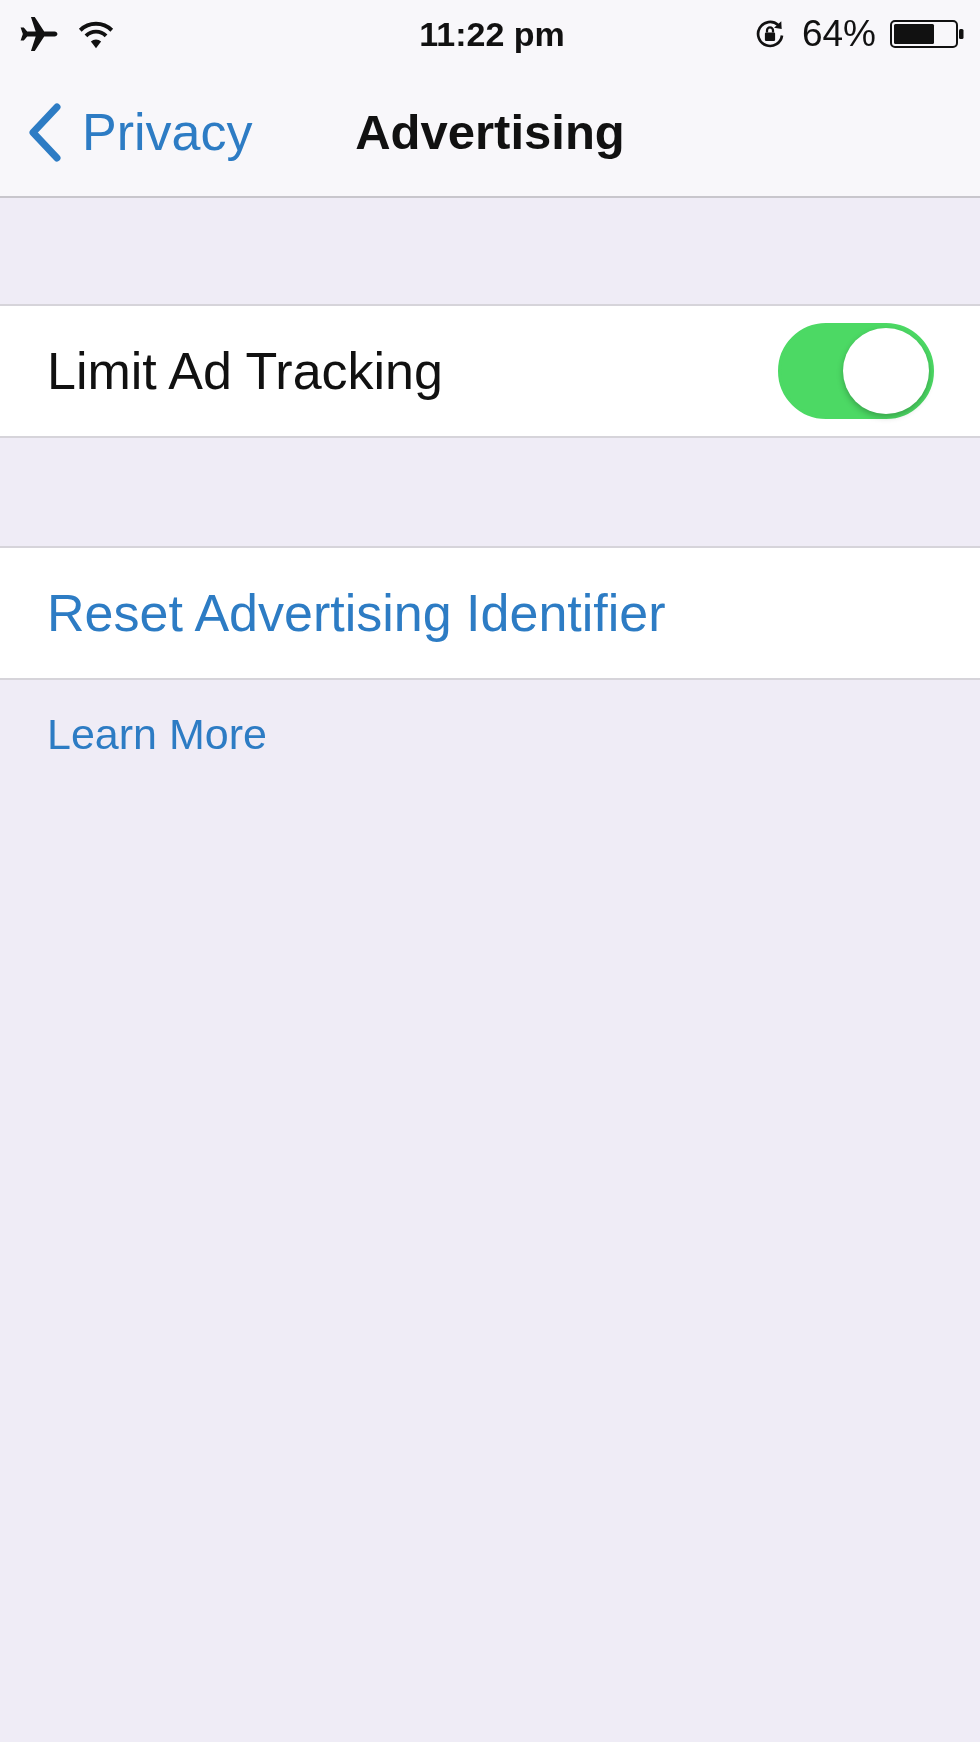 The width and height of the screenshot is (980, 1742). I want to click on nav-title: Advertising, so click(490, 132).